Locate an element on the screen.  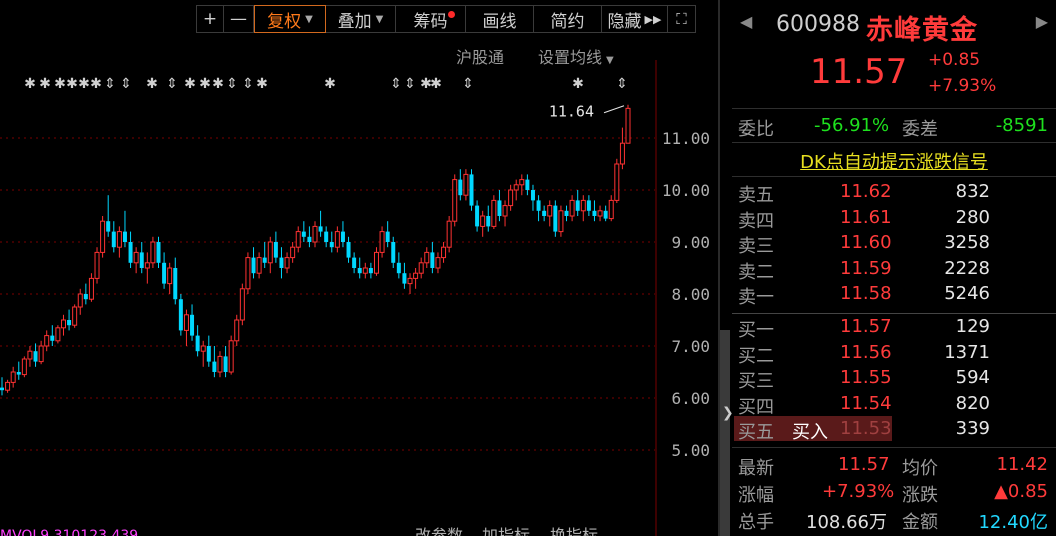
bid-row: 买四 11.54 820 is located at coordinates (894, 405).